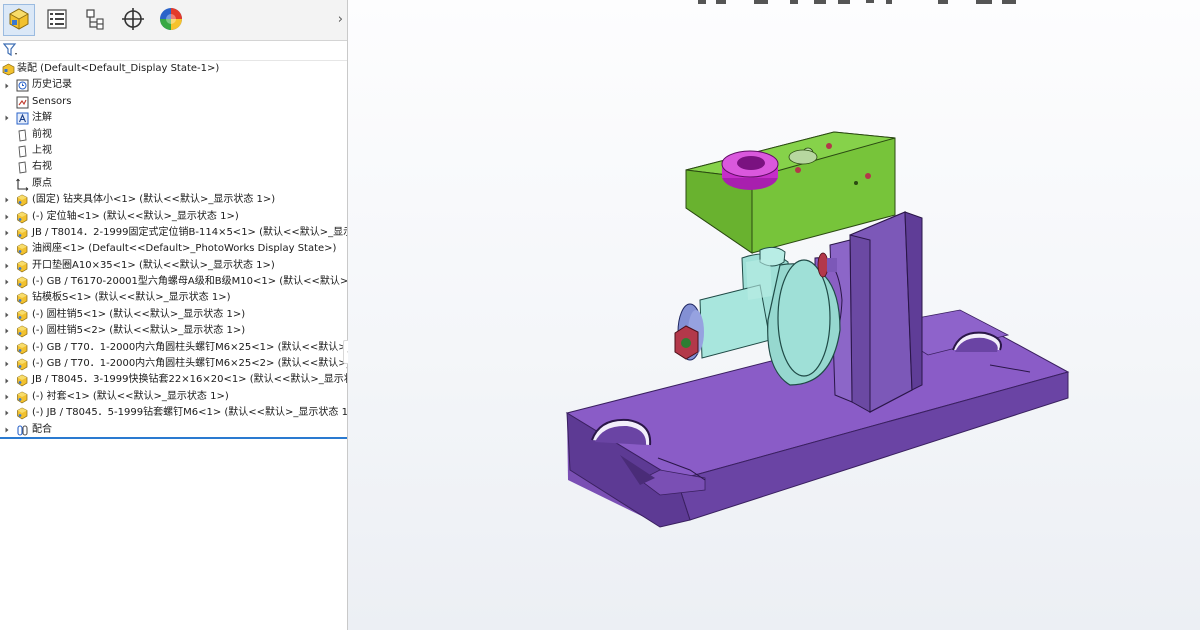  I want to click on tree-item-label: 原点, so click(42, 183).